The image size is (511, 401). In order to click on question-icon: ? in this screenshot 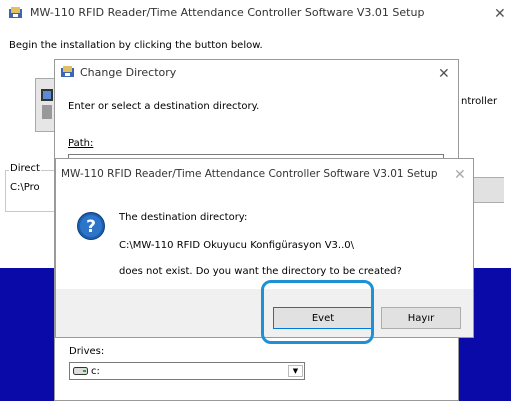, I will do `click(91, 227)`.